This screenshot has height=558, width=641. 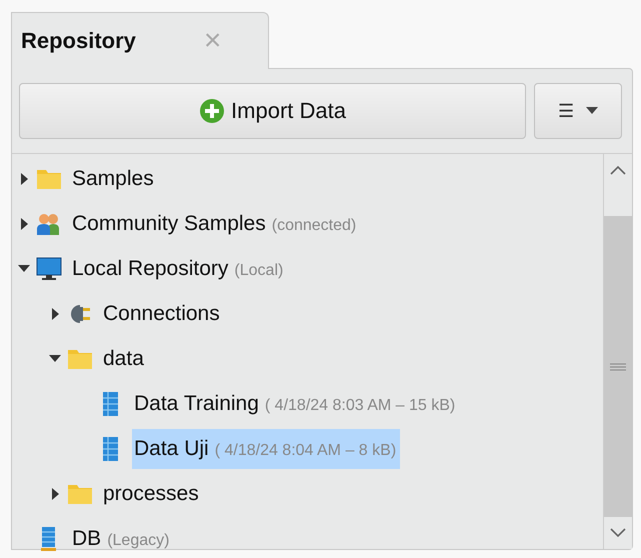 I want to click on scroll-up-icon, so click(x=618, y=170).